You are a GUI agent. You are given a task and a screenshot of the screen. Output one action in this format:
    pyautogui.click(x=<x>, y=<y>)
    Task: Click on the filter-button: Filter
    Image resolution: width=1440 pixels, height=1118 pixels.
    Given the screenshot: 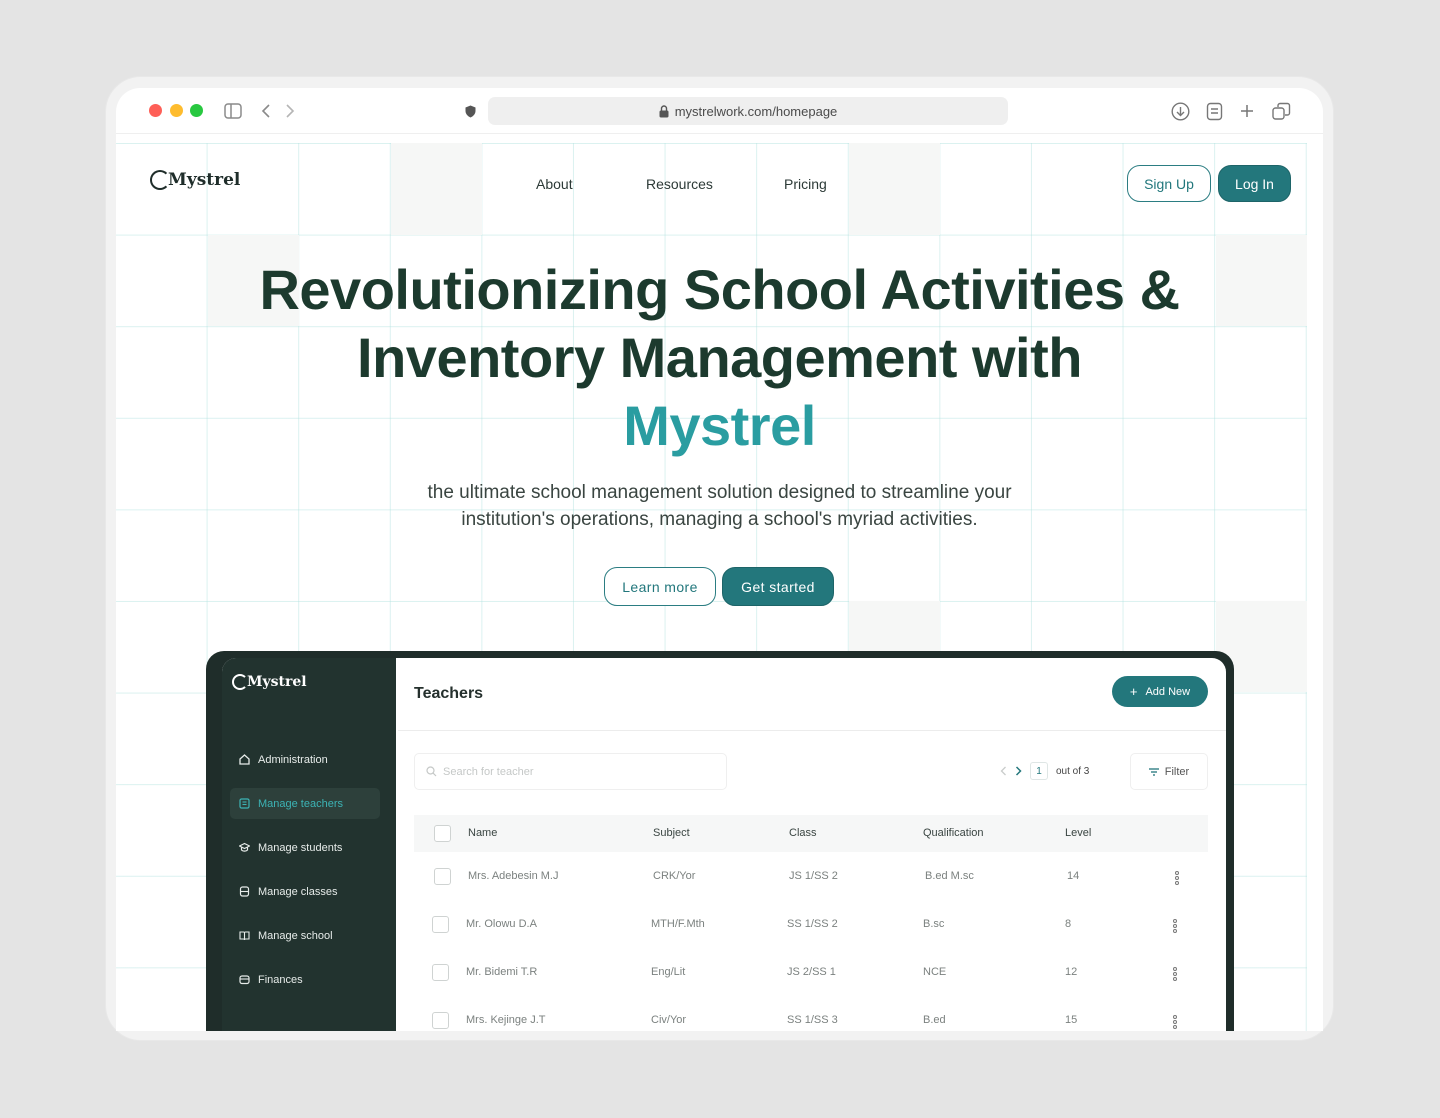 What is the action you would take?
    pyautogui.click(x=1169, y=771)
    